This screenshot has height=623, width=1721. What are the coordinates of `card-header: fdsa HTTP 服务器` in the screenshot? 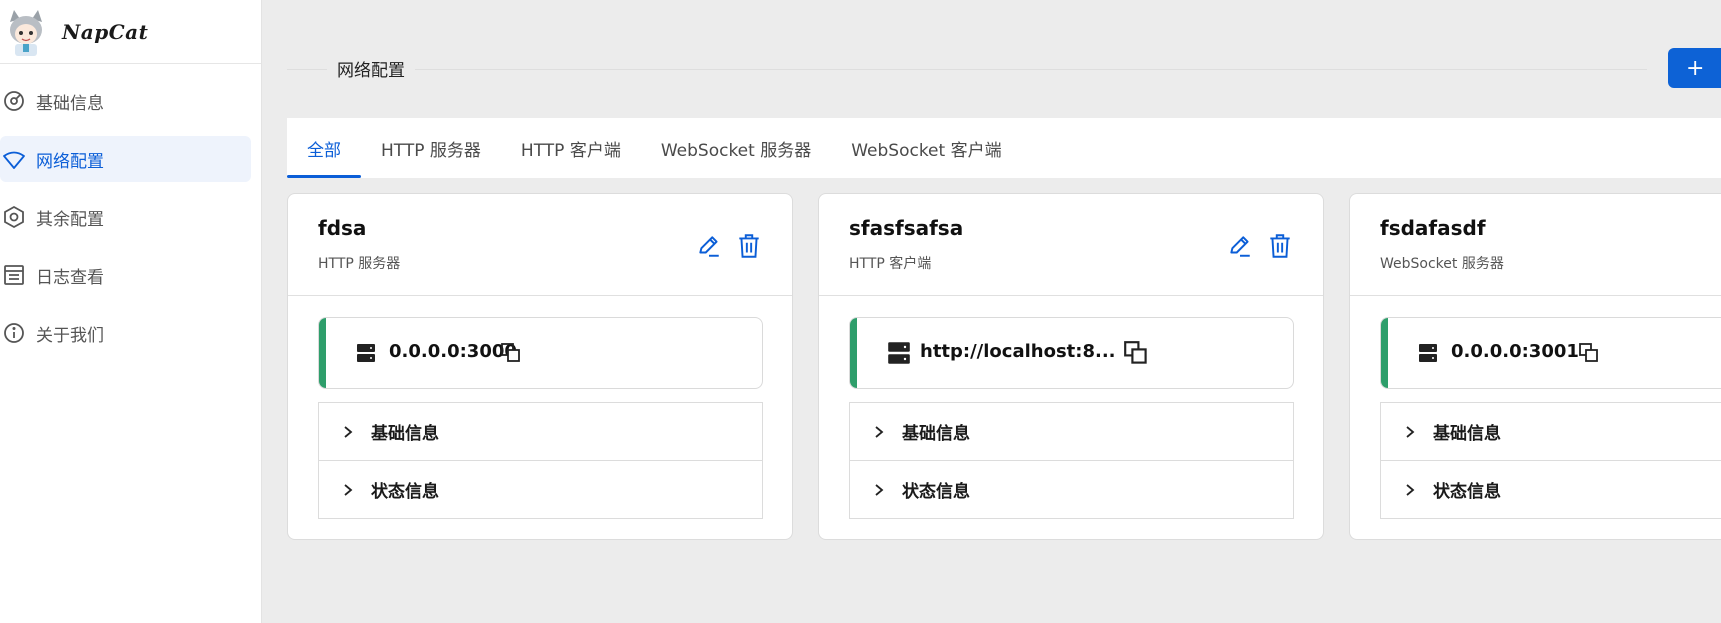 It's located at (540, 245).